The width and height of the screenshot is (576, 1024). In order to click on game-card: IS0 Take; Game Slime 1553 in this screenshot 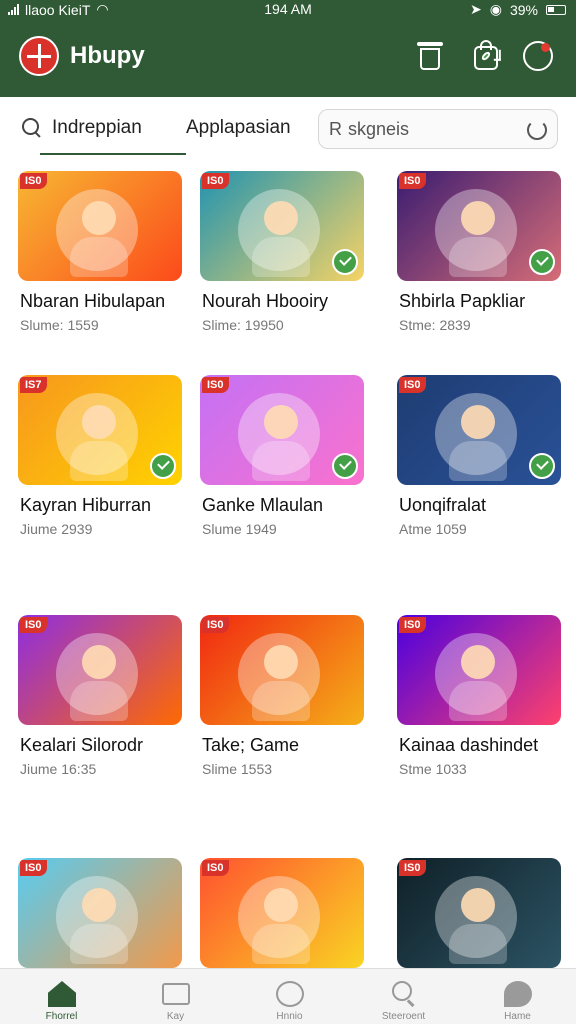, I will do `click(285, 705)`.